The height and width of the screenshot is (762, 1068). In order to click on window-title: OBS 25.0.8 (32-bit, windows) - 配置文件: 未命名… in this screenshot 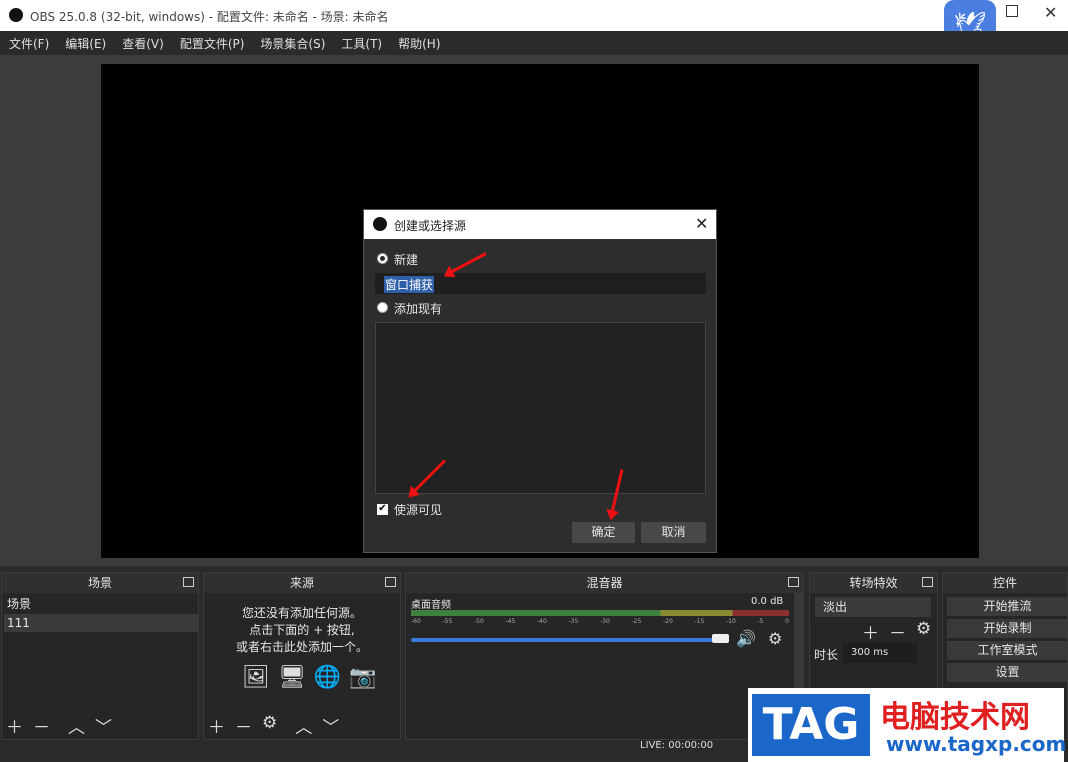, I will do `click(209, 17)`.